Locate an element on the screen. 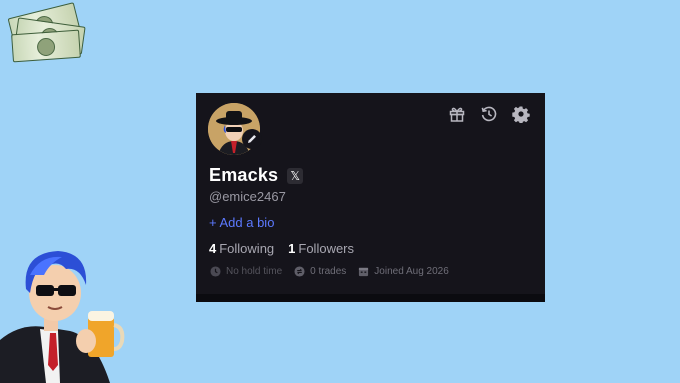 Image resolution: width=680 pixels, height=383 pixels. following-count: 4 is located at coordinates (213, 248).